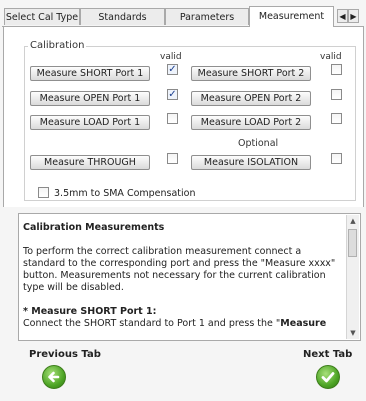 The height and width of the screenshot is (401, 366). I want to click on measure-open-port1-button: Measure OPEN Port 1, so click(90, 98).